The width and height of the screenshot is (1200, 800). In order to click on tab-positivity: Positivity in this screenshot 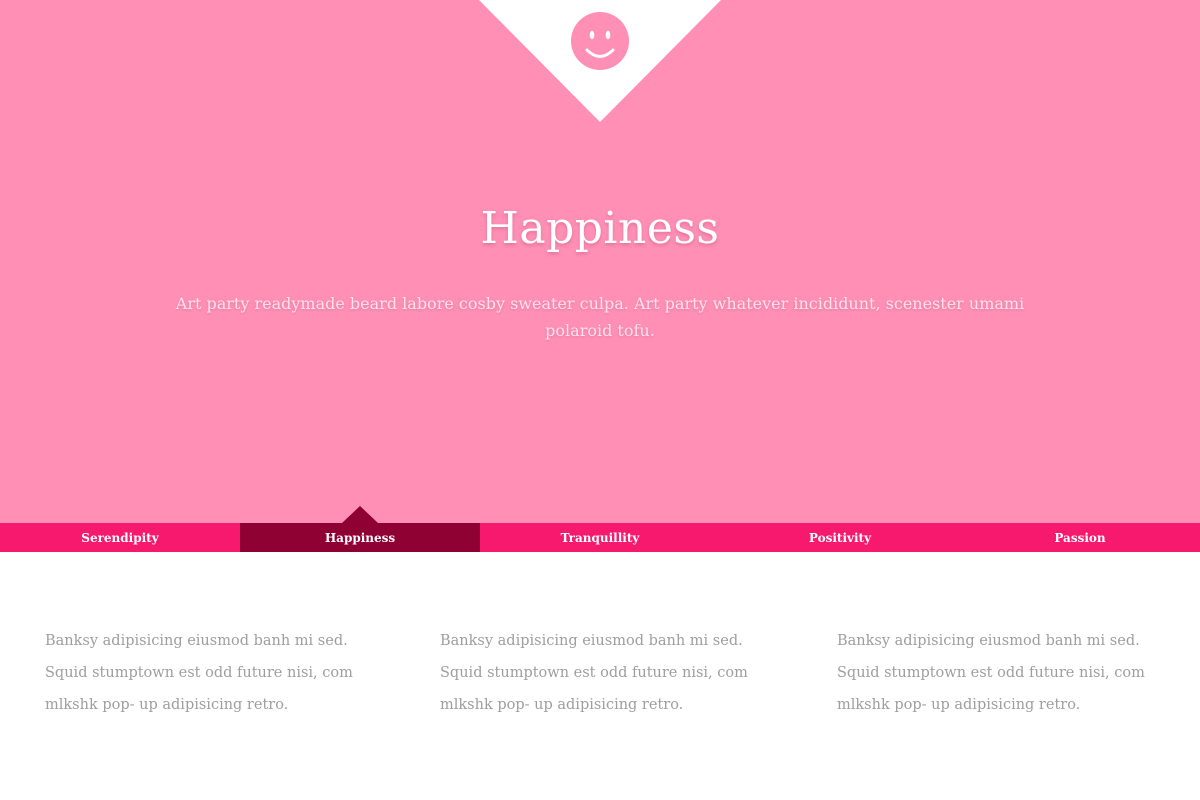, I will do `click(840, 537)`.